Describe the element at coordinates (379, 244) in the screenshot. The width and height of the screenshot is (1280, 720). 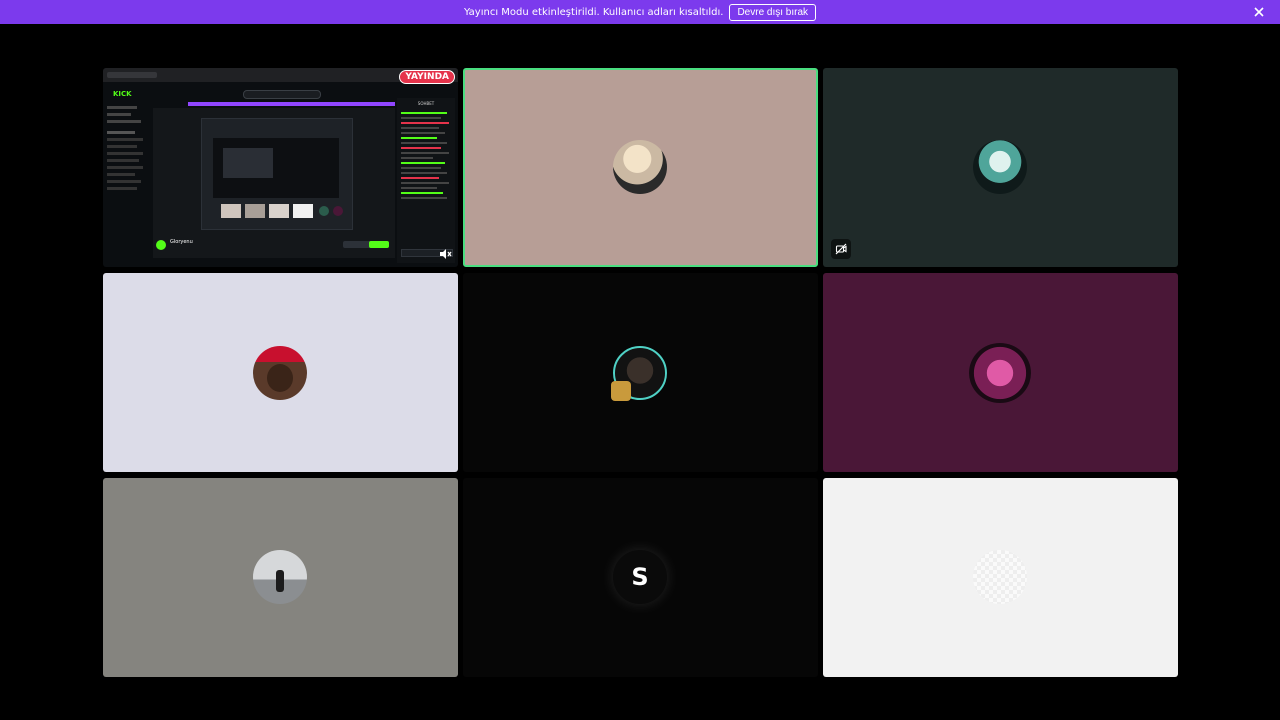
I see `follow-button` at that location.